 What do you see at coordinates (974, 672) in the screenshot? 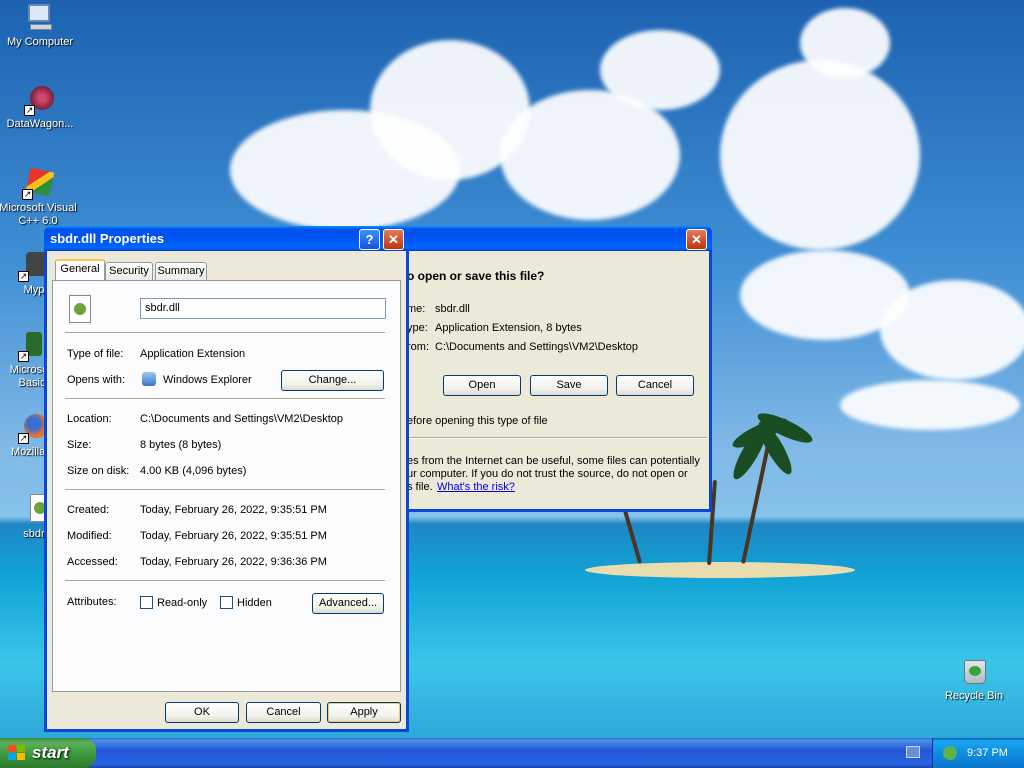
I see `recycle-bin-icon` at bounding box center [974, 672].